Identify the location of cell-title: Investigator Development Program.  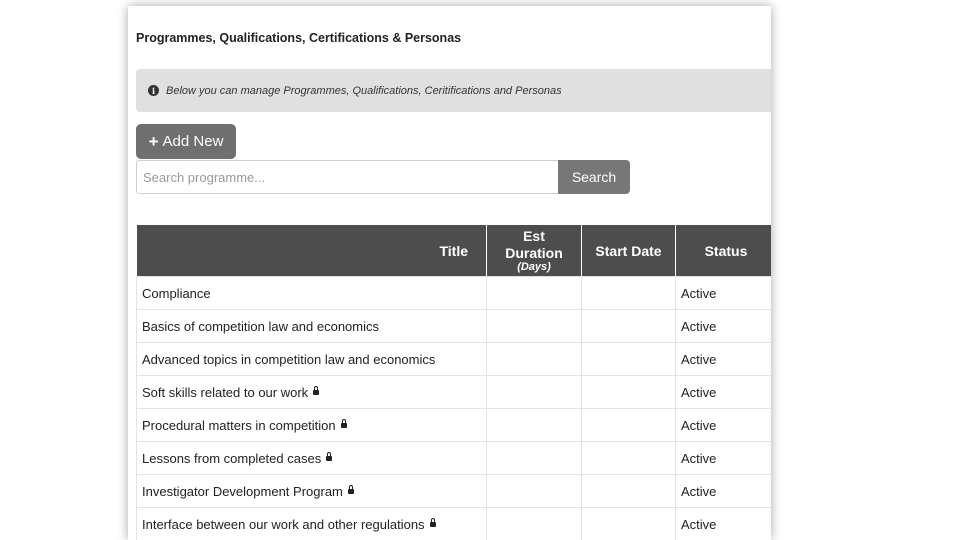
(311, 491).